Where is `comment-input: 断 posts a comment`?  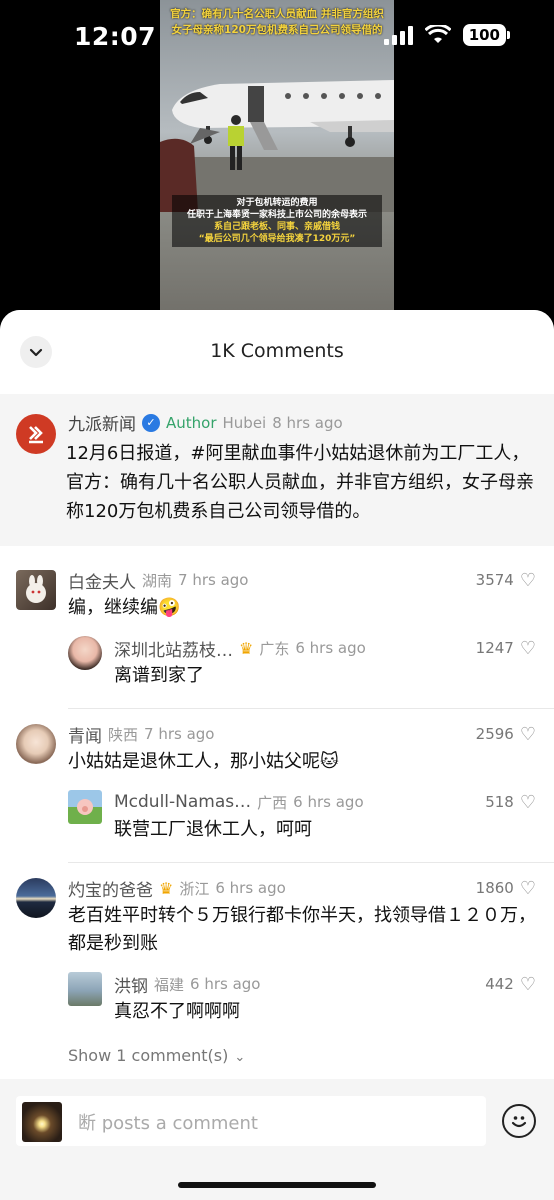
comment-input: 断 posts a comment is located at coordinates (251, 1121).